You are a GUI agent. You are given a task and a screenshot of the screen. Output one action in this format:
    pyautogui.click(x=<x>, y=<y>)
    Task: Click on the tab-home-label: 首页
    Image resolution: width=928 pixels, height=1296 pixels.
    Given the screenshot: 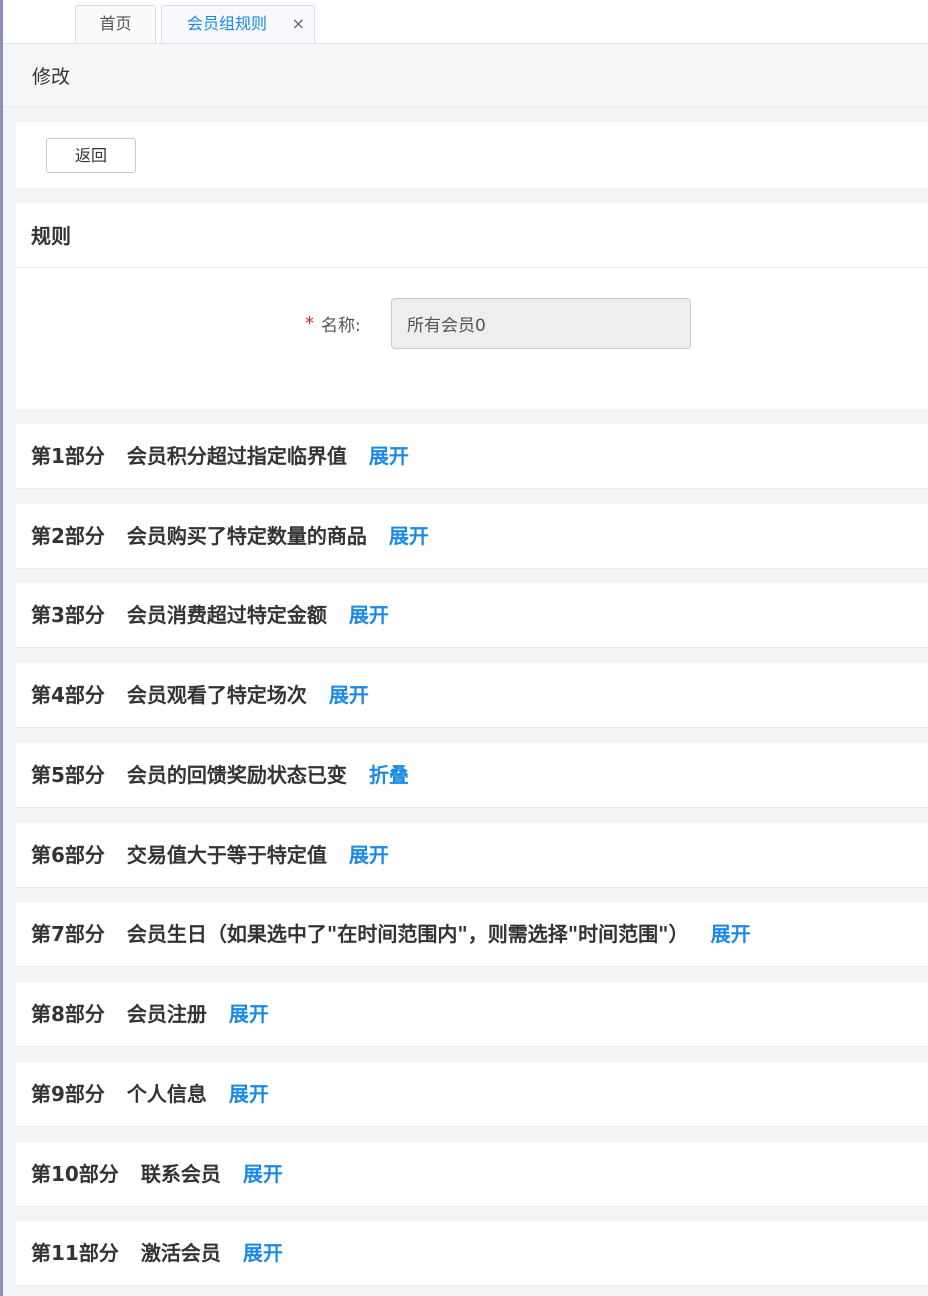 What is the action you would take?
    pyautogui.click(x=115, y=23)
    